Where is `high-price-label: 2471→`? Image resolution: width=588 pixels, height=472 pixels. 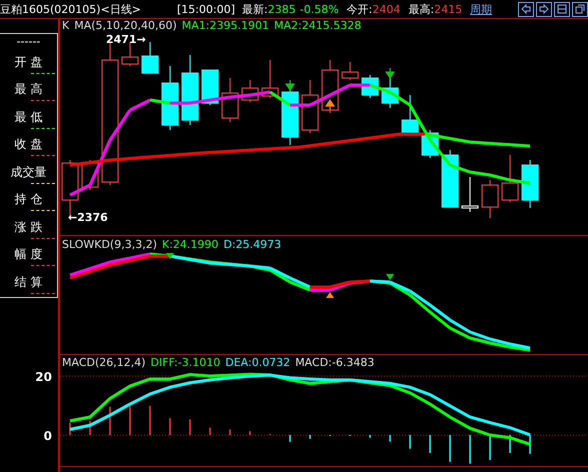 high-price-label: 2471→ is located at coordinates (126, 39).